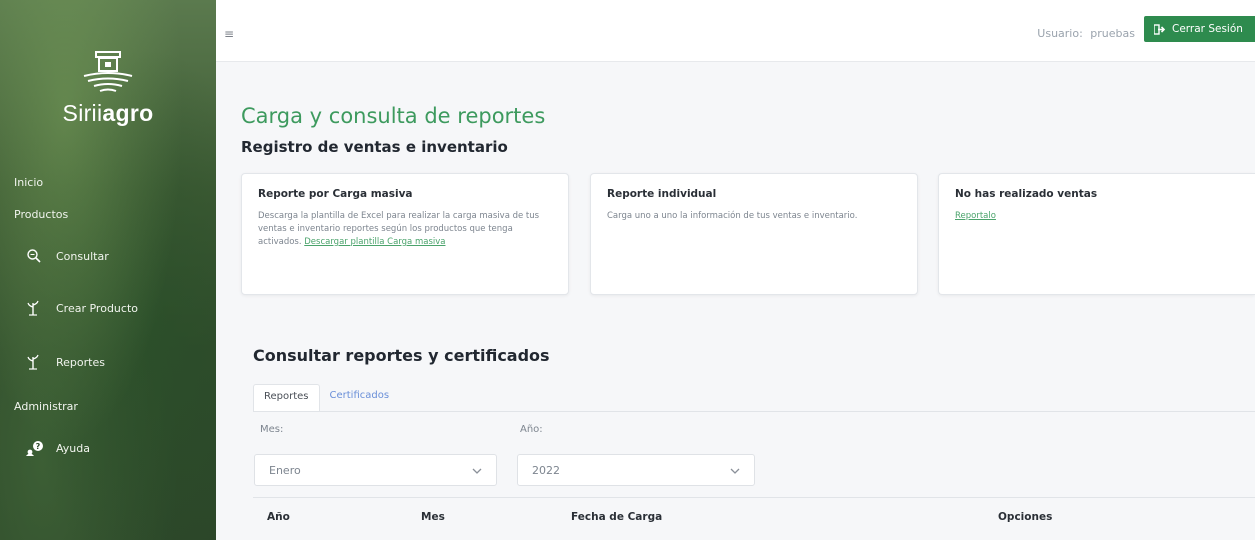  Describe the element at coordinates (1160, 29) in the screenshot. I see `logout-icon` at that location.